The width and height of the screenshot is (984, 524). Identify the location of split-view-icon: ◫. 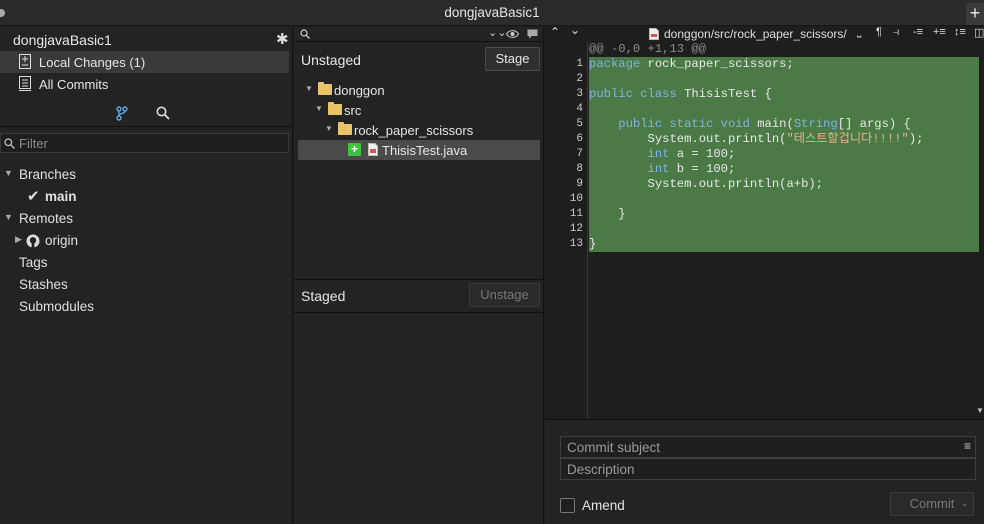
(979, 32).